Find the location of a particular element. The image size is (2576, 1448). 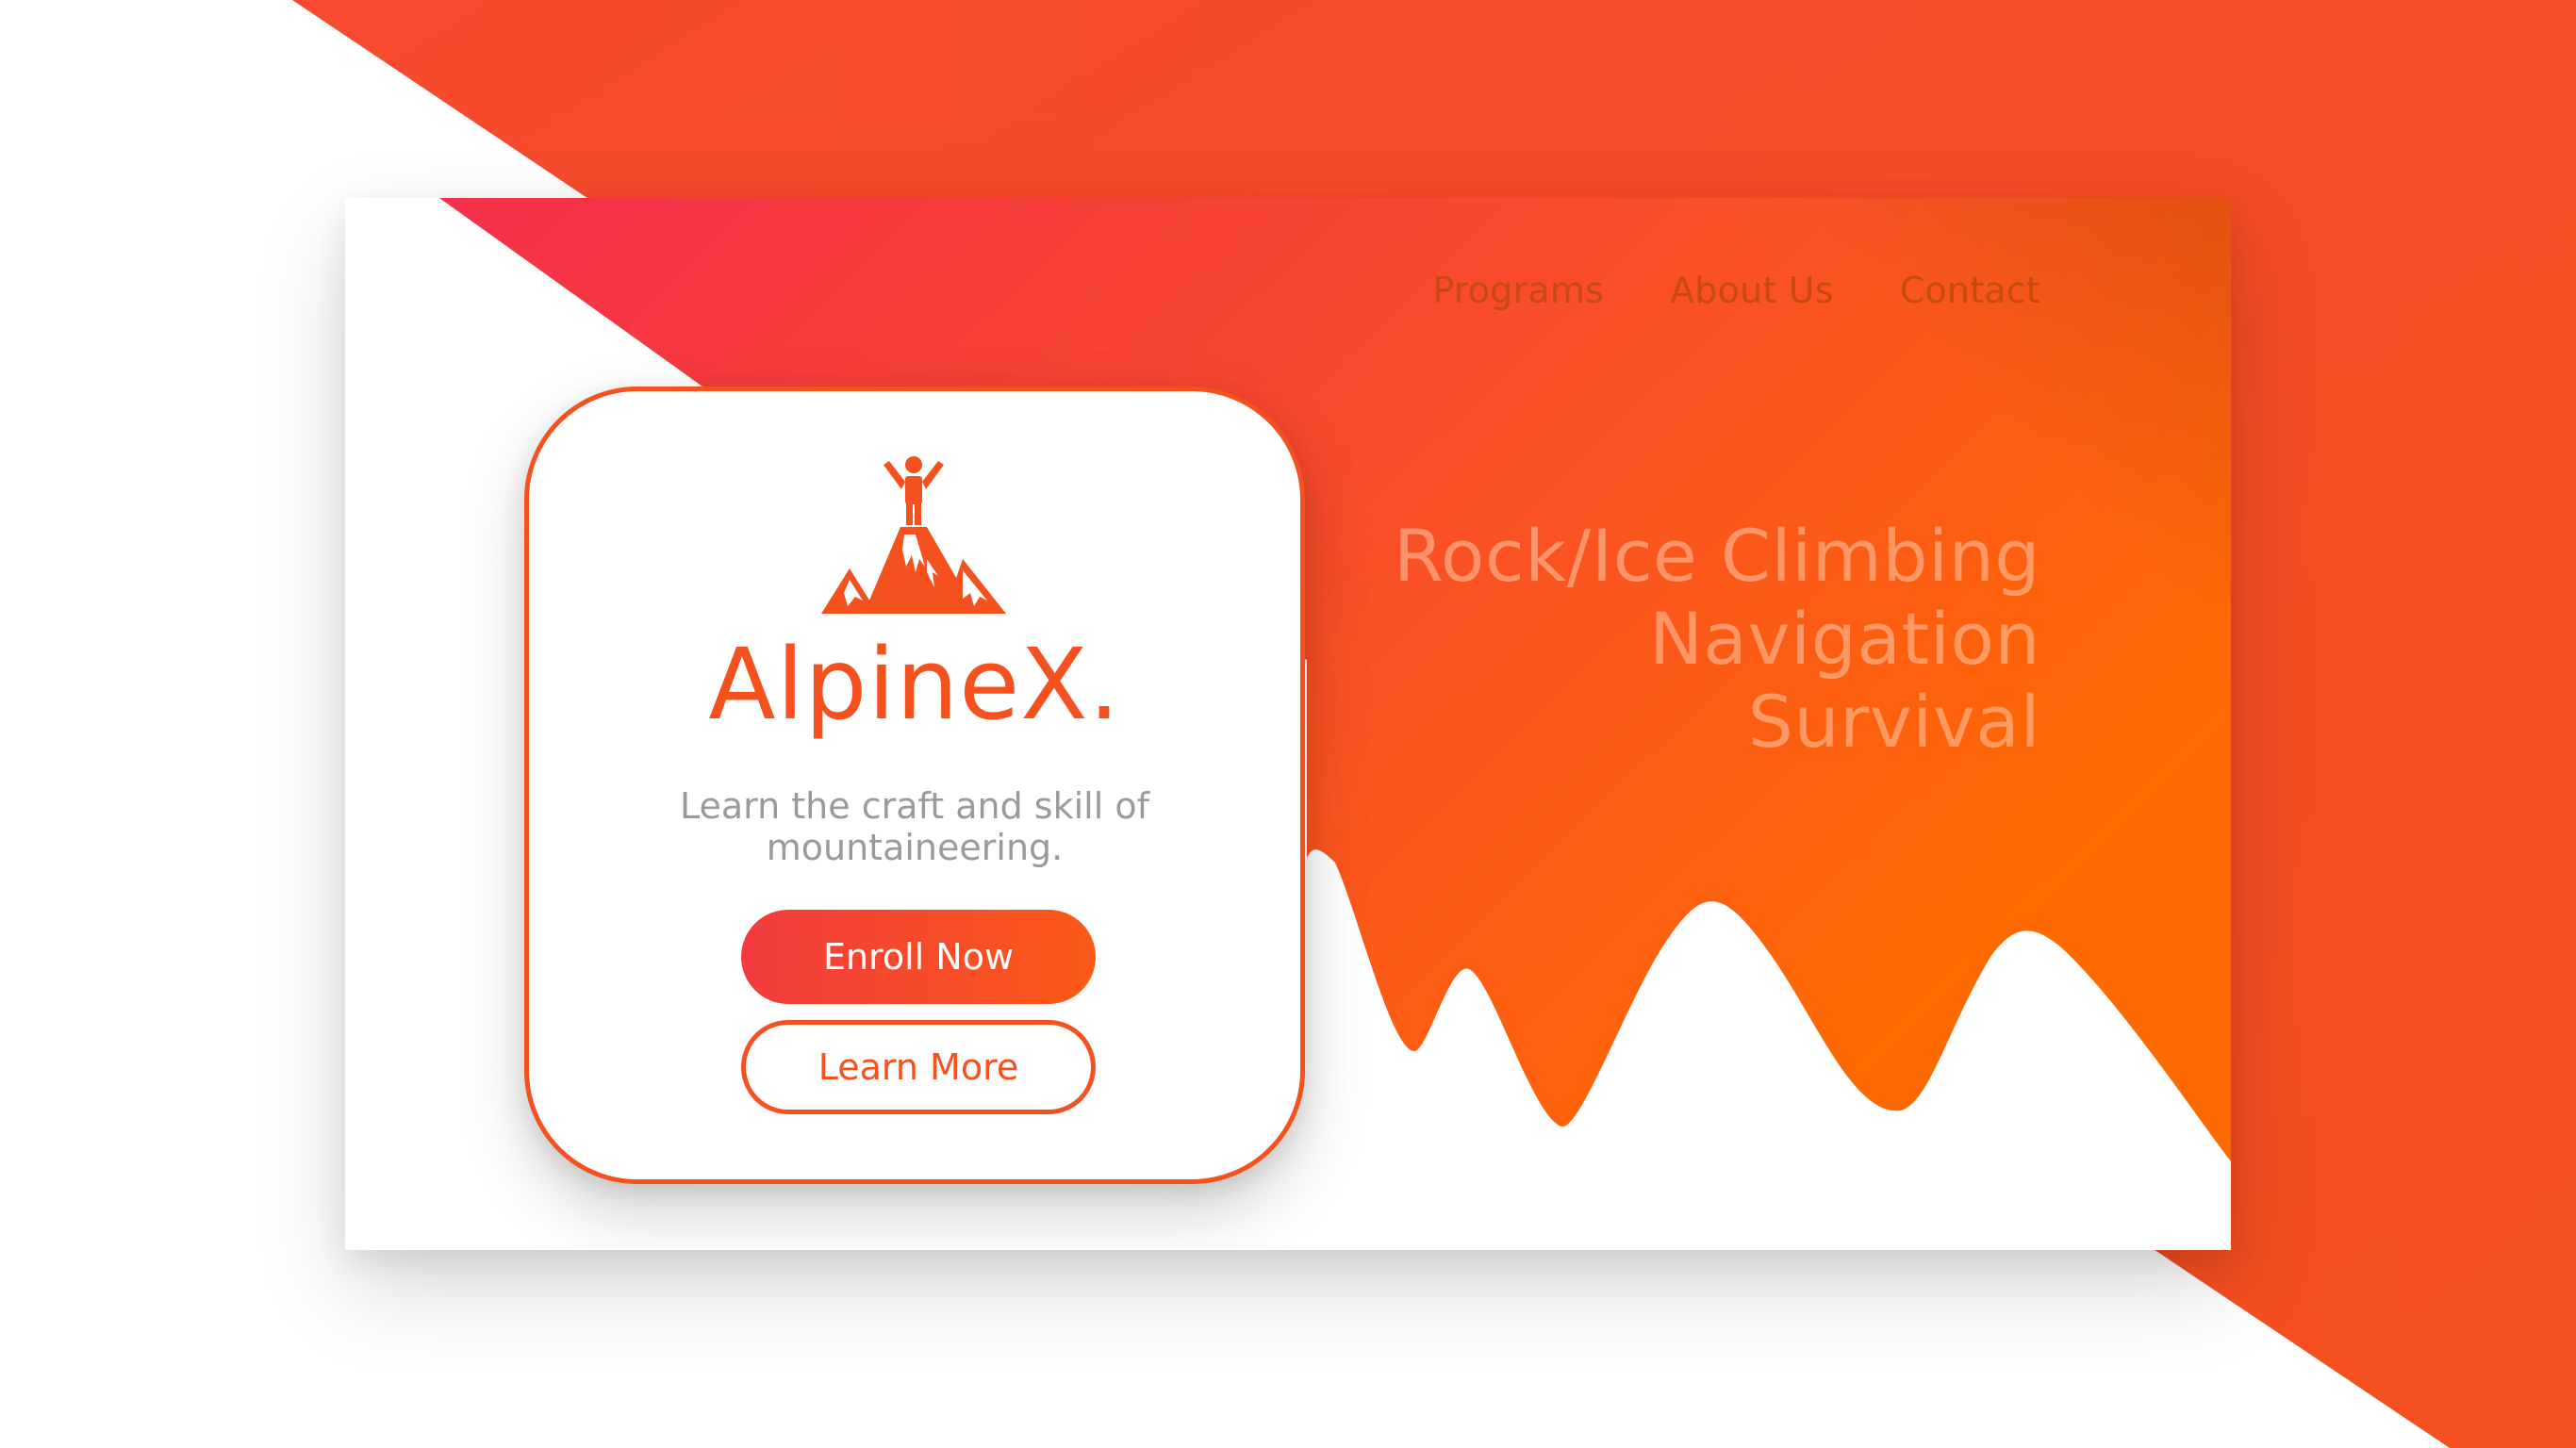

nav-link-about-us: About Us is located at coordinates (1752, 290).